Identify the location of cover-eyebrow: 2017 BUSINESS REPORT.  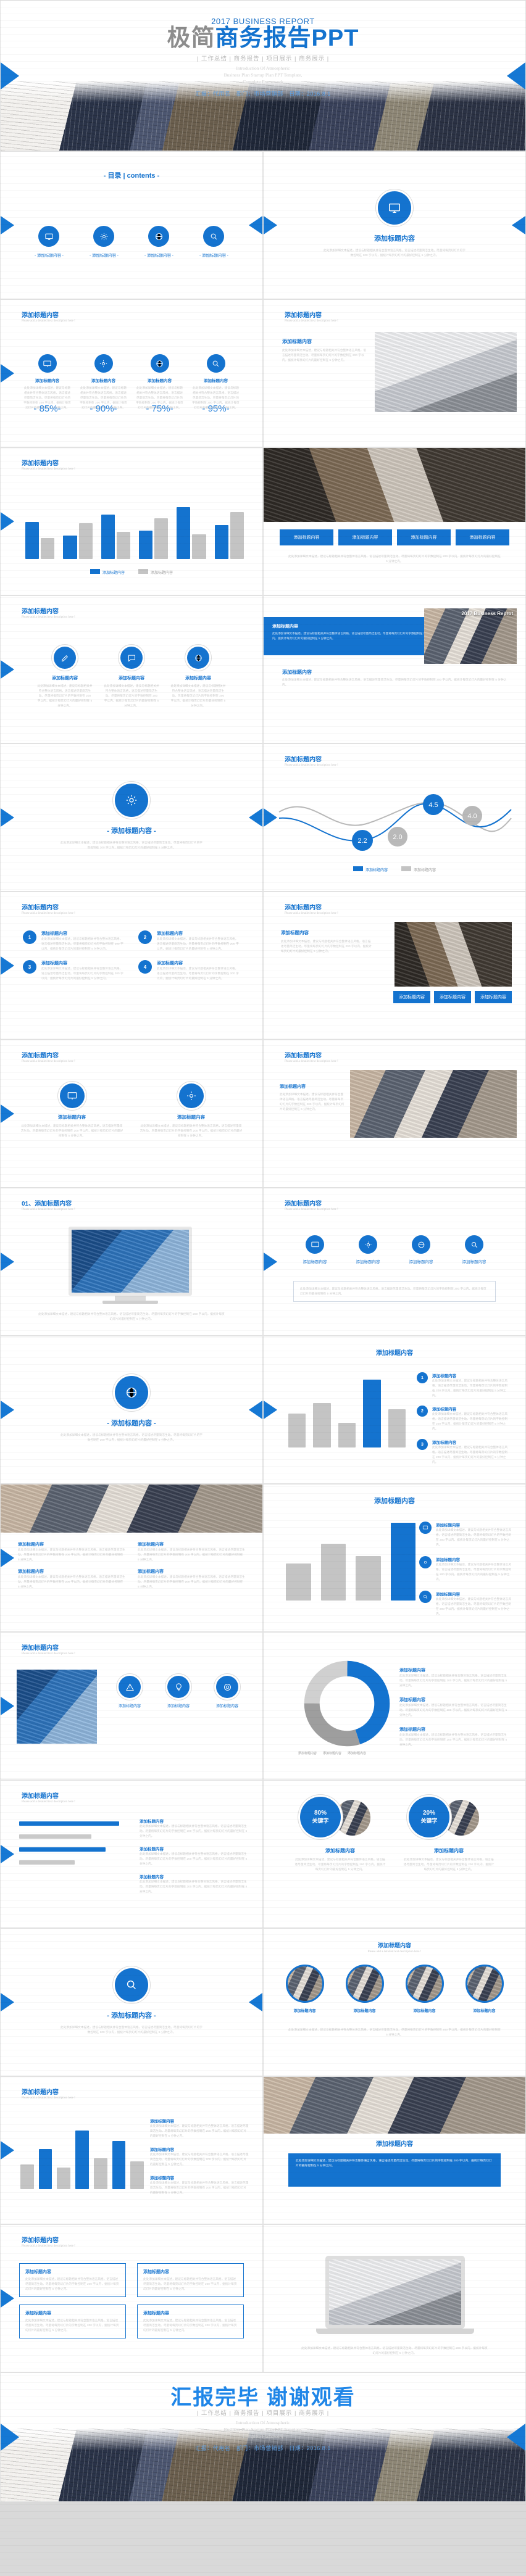
(263, 22).